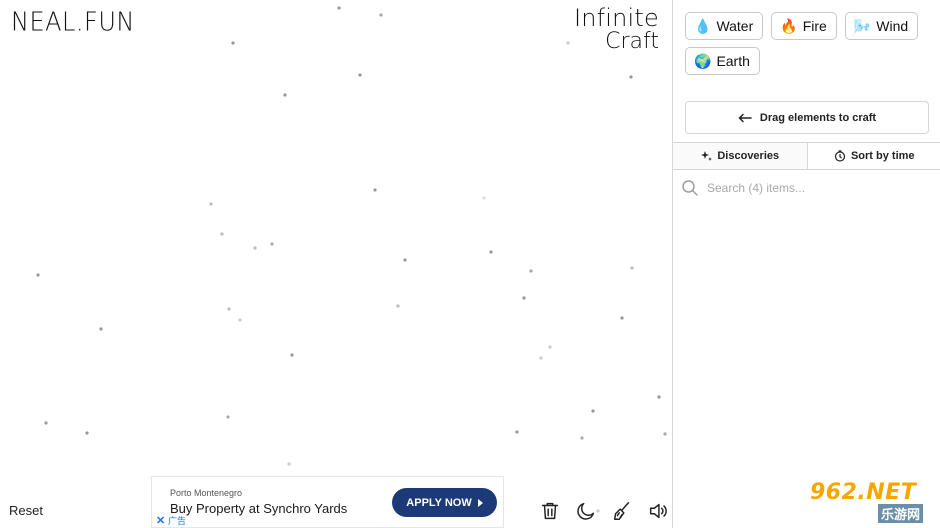  I want to click on tab-sort-label: Sort by time, so click(882, 156).